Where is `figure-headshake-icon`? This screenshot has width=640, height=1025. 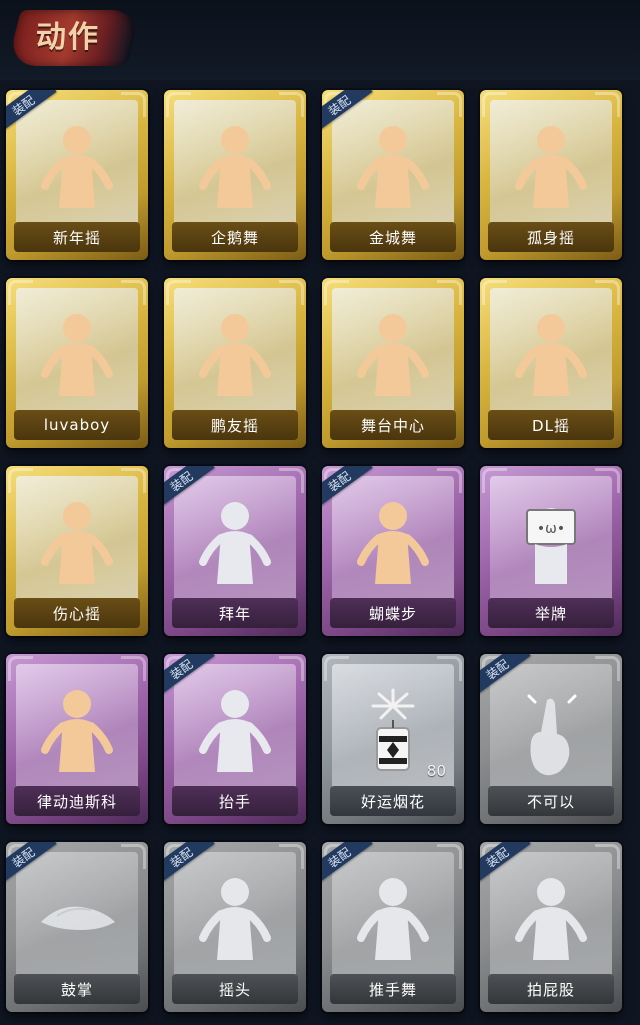
figure-headshake-icon is located at coordinates (235, 919).